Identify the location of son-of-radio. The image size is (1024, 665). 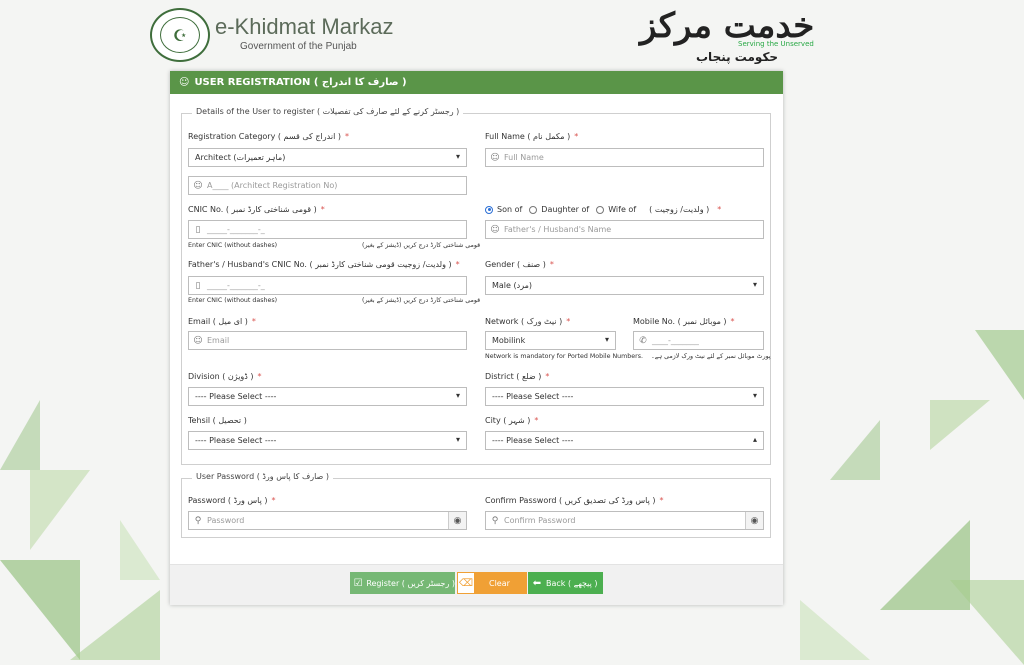
(489, 209).